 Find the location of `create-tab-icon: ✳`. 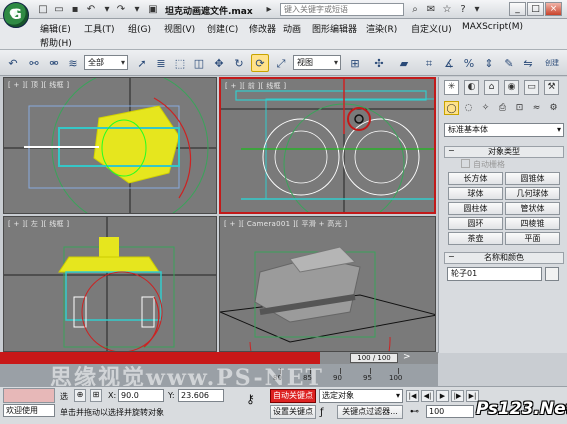

create-tab-icon: ✳ is located at coordinates (451, 87).